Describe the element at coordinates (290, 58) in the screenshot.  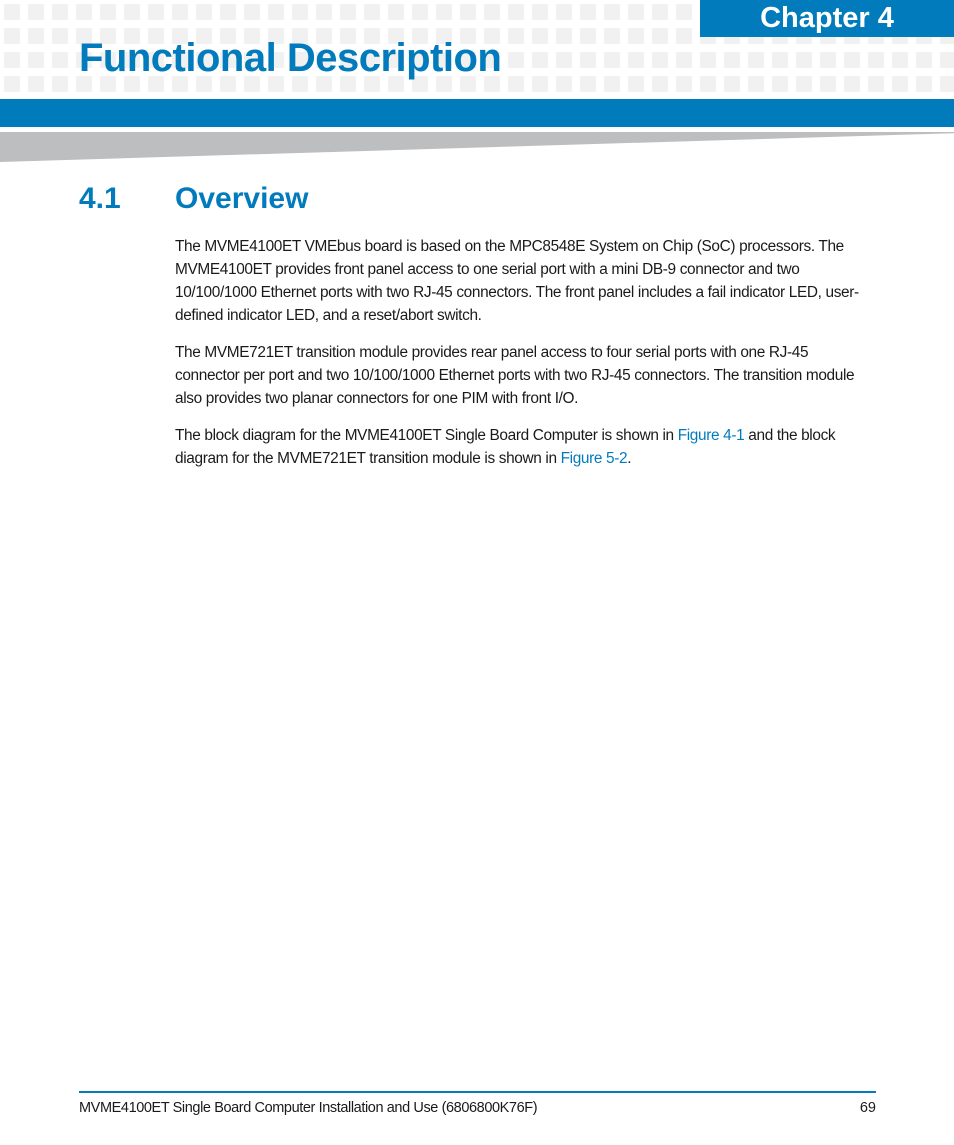
I see `chapter-title: Functional Description` at that location.